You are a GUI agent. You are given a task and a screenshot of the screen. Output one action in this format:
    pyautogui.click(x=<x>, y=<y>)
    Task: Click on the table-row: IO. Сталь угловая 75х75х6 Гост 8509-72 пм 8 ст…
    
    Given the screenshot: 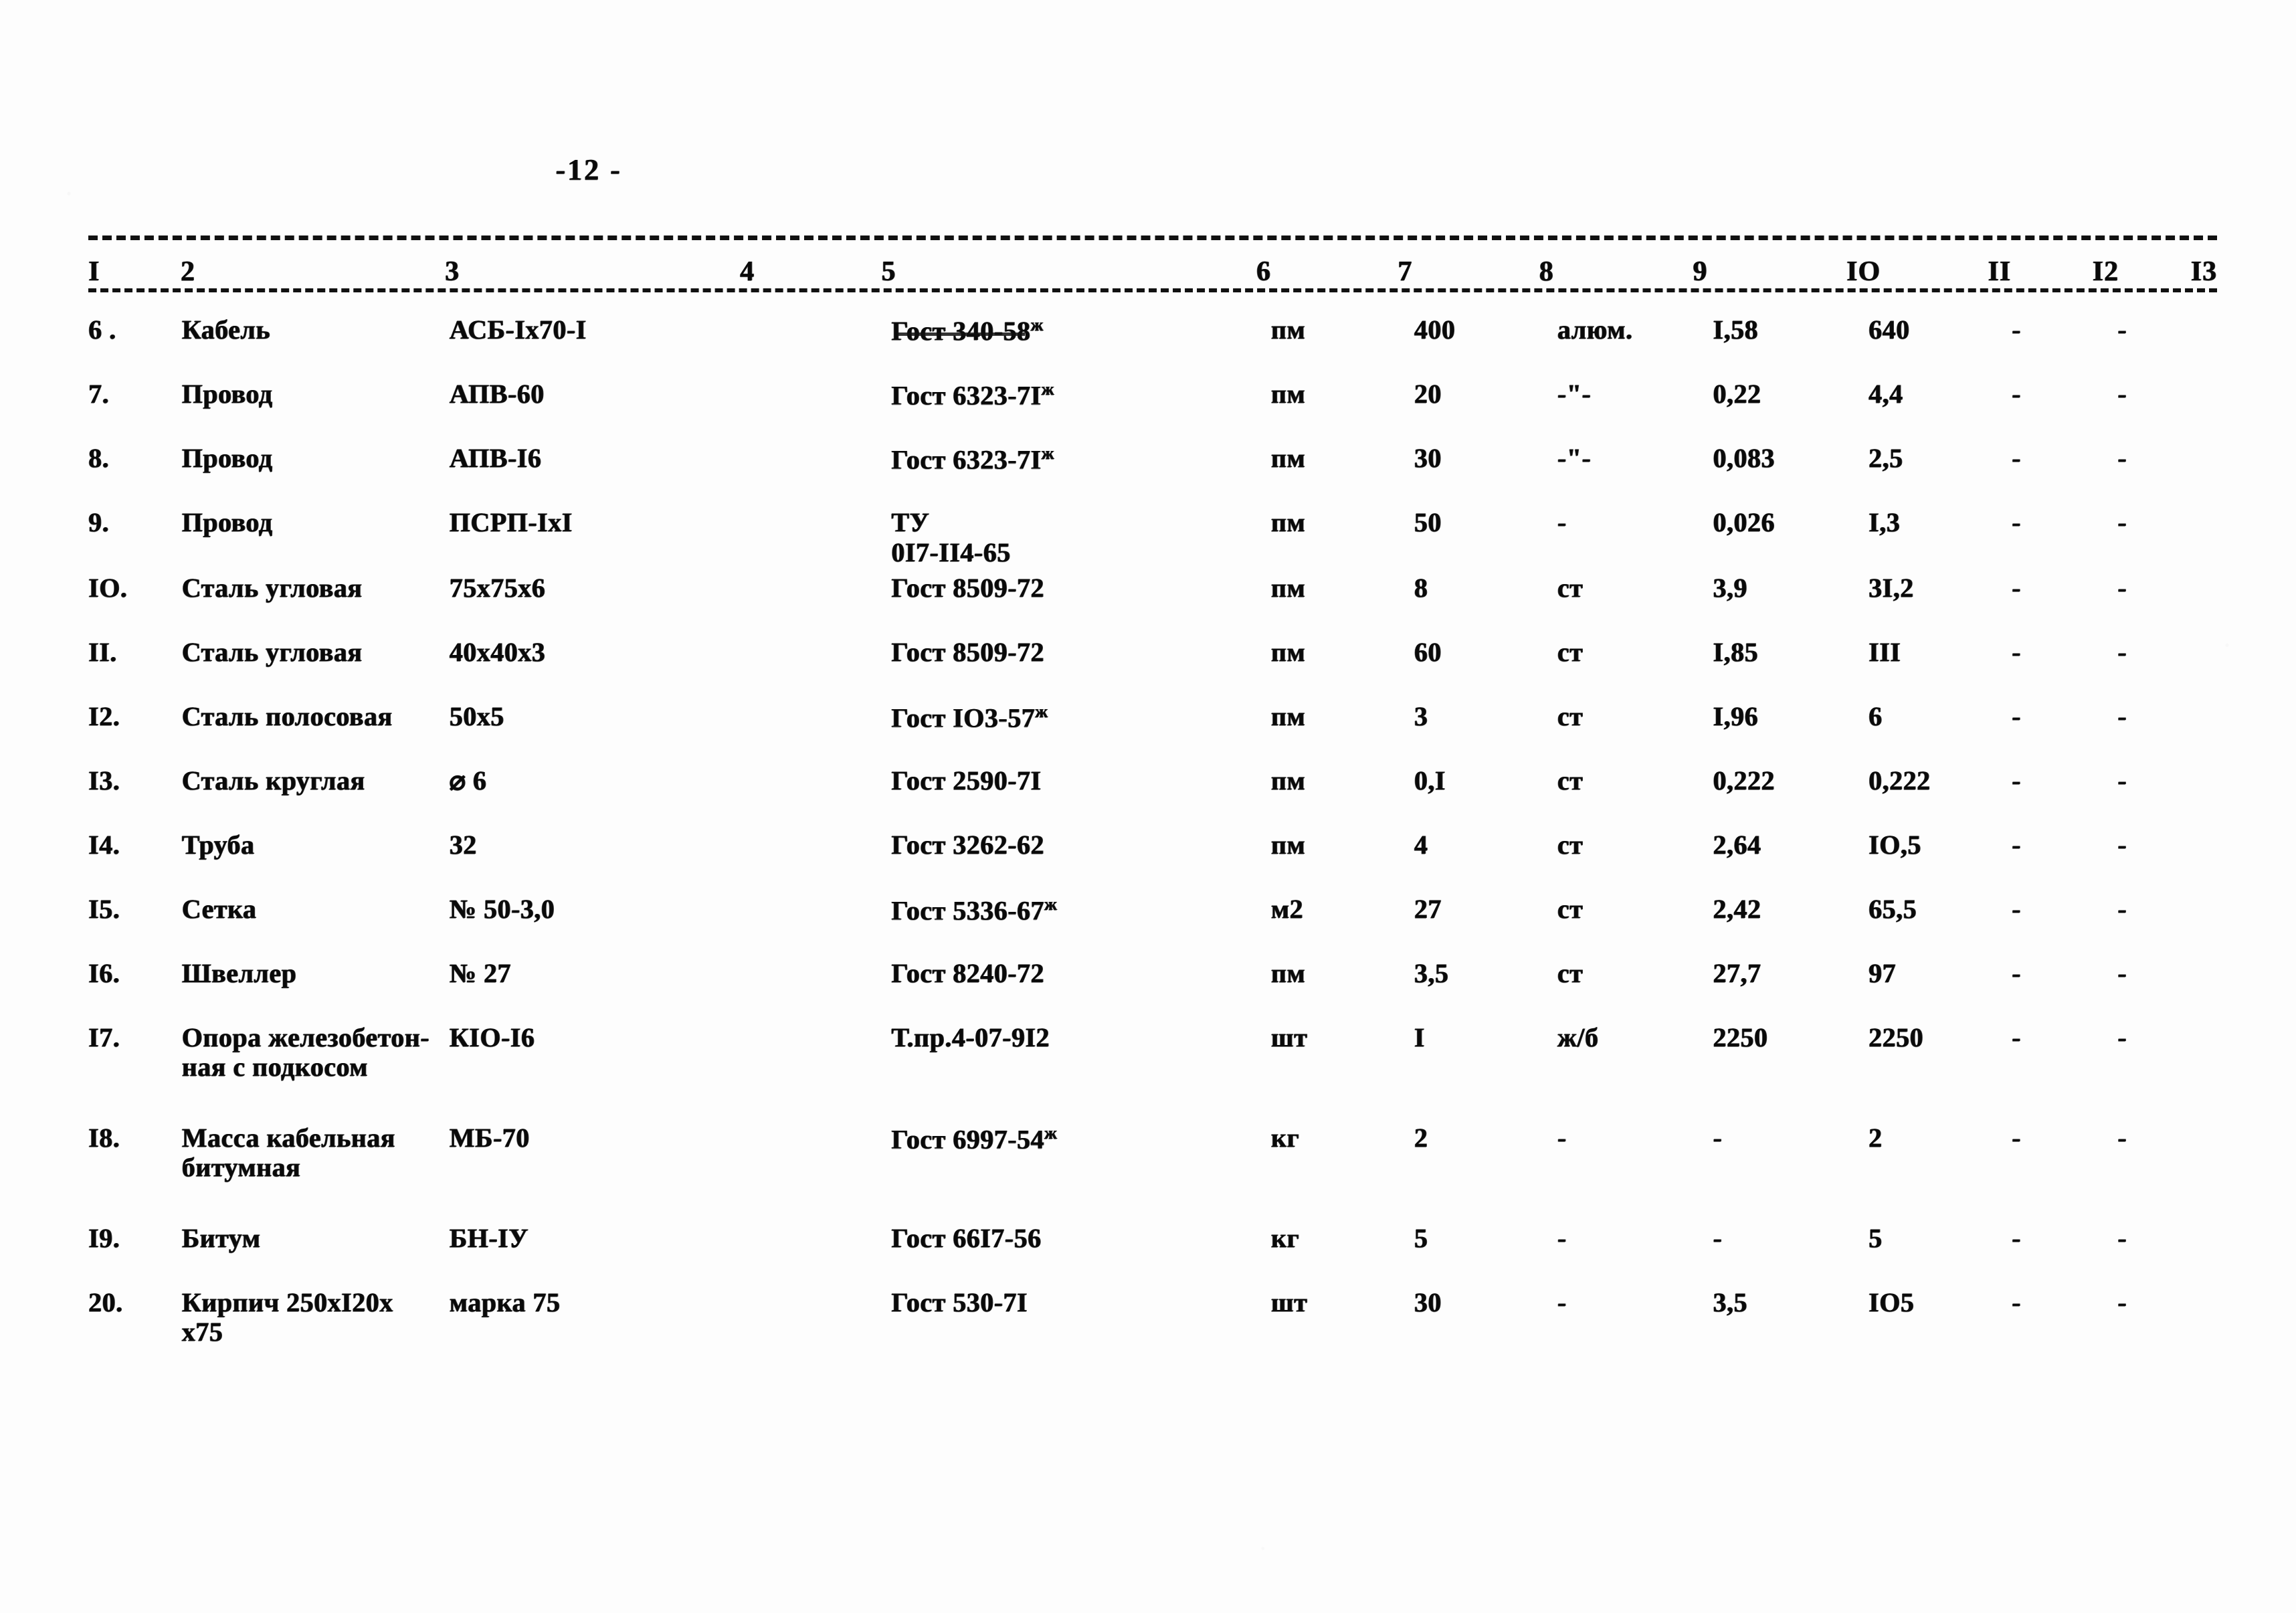 What is the action you would take?
    pyautogui.click(x=1152, y=600)
    